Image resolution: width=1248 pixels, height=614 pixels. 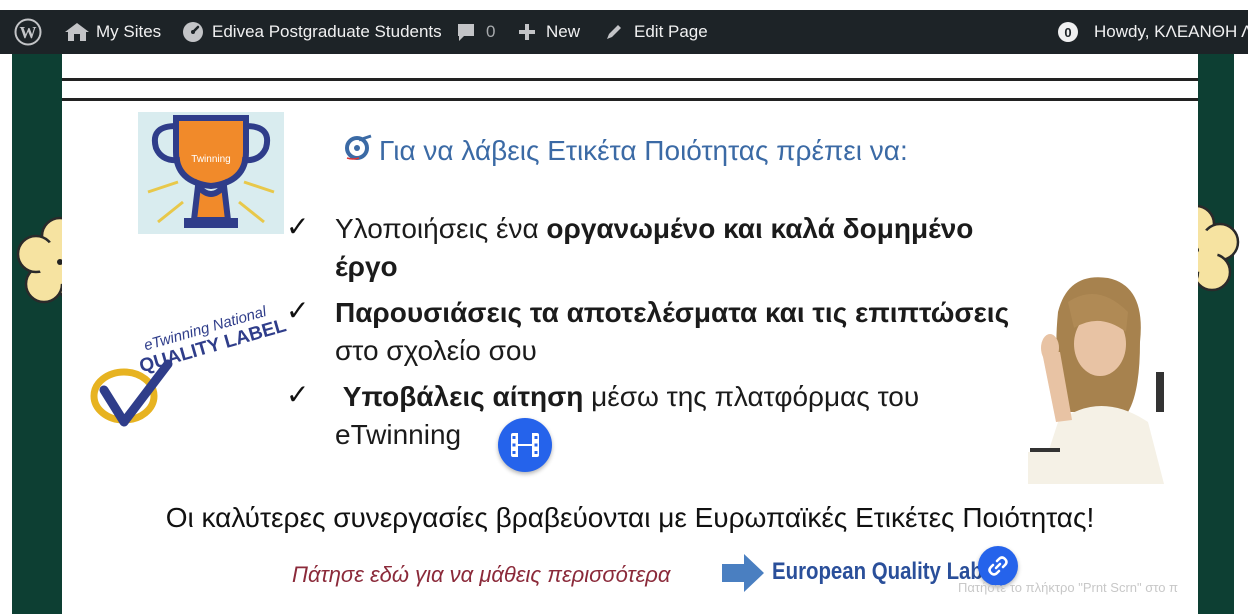 I want to click on bullet-1-line2: έργο, so click(x=366, y=266).